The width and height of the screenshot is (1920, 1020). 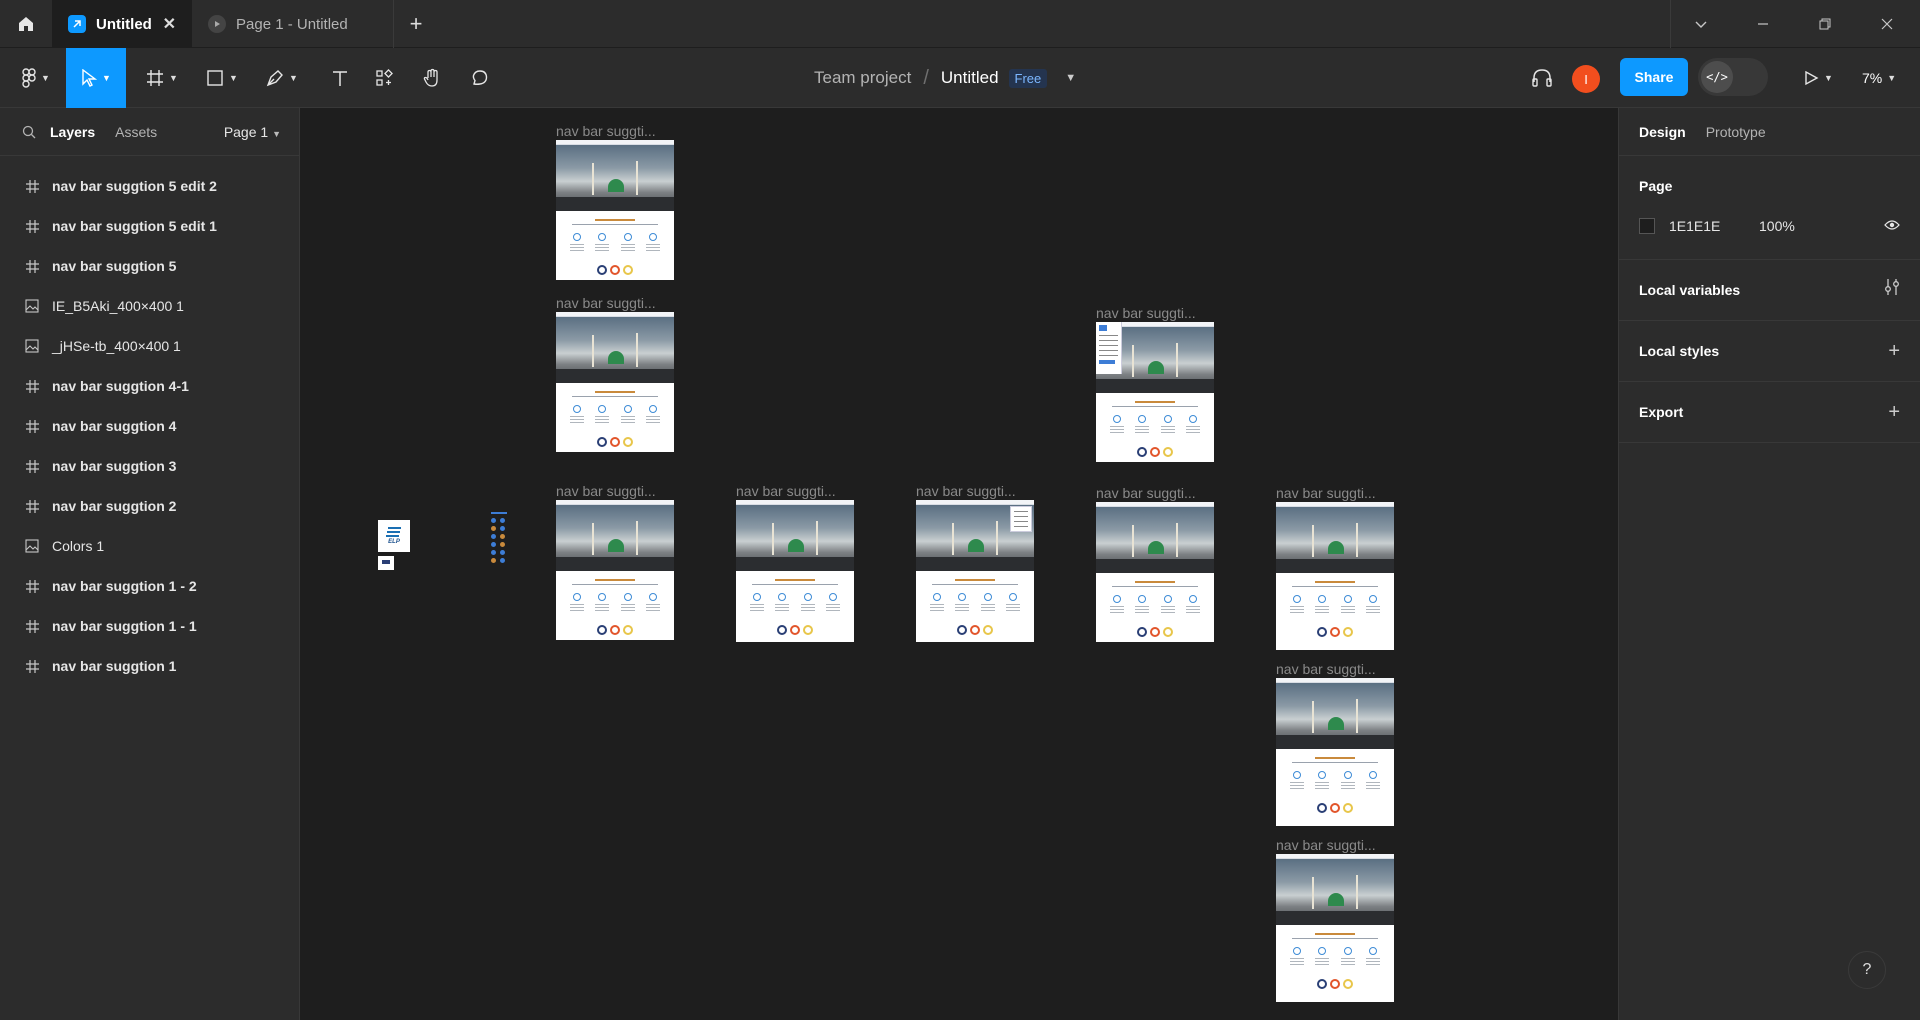 I want to click on layer-row: nav bar suggtion 1 - 1, so click(x=149, y=626).